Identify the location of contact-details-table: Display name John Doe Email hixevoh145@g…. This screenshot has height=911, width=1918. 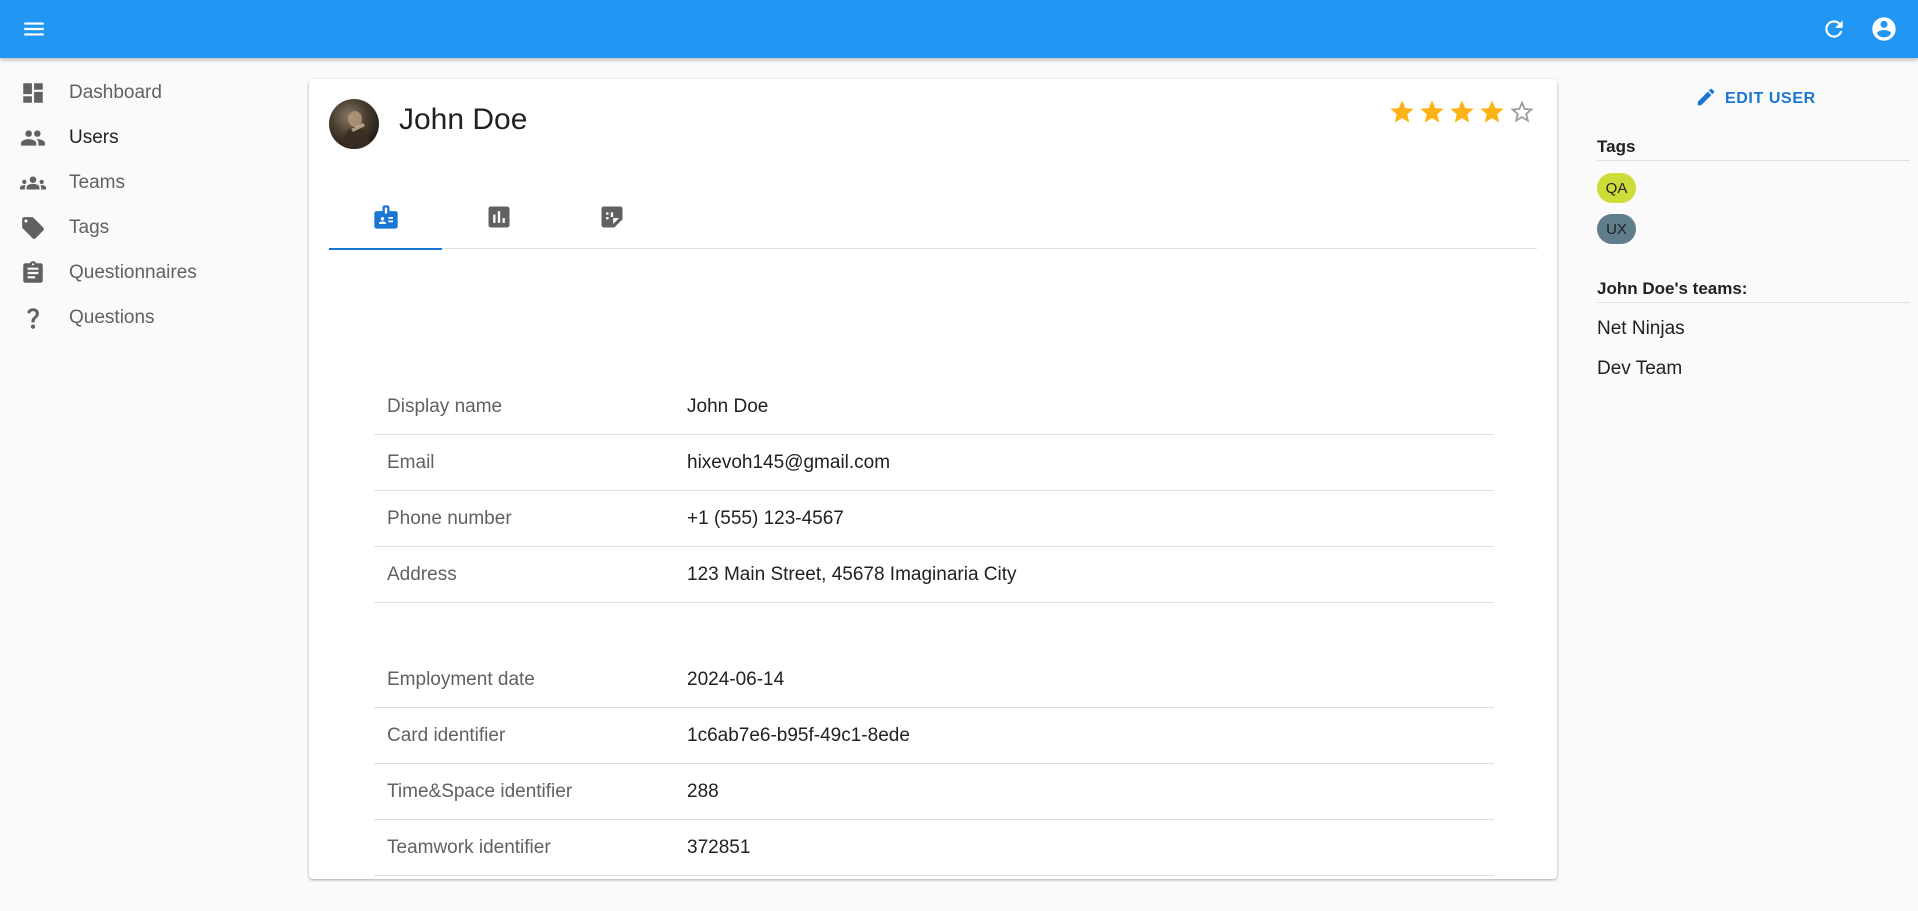
(934, 491).